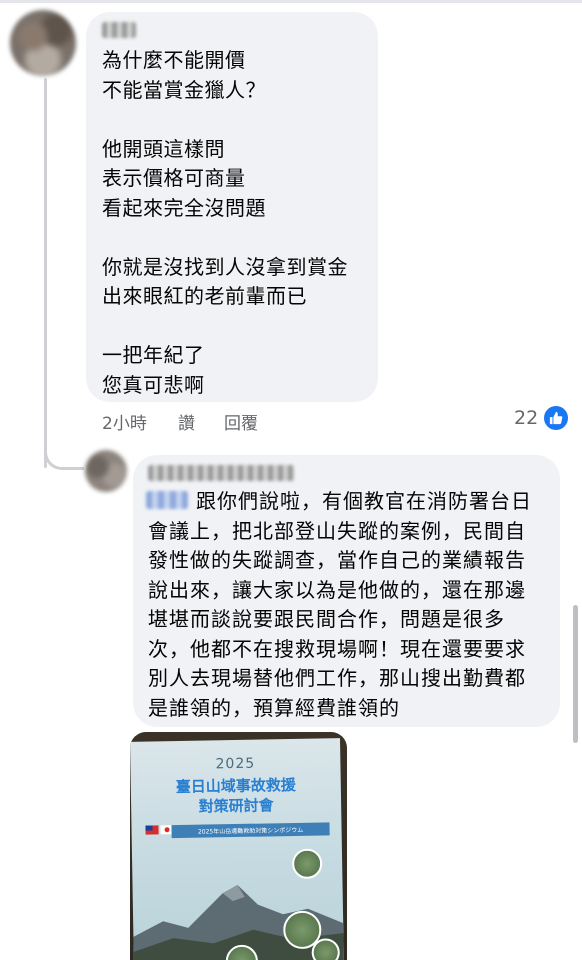 The image size is (582, 960). I want to click on comment-line: 您真可悲啊, so click(153, 384).